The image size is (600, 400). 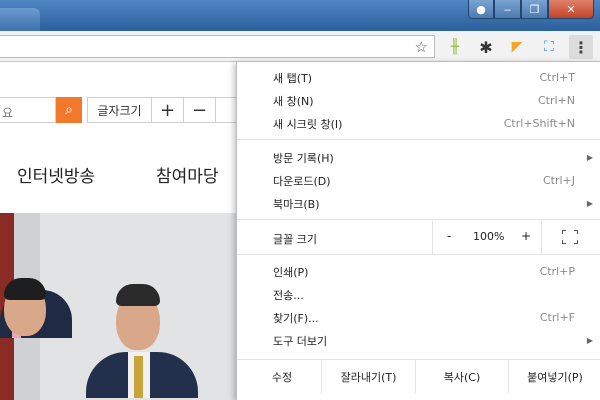 I want to click on menu-item-bookmarks: 북마크(B) ▶, so click(x=418, y=203).